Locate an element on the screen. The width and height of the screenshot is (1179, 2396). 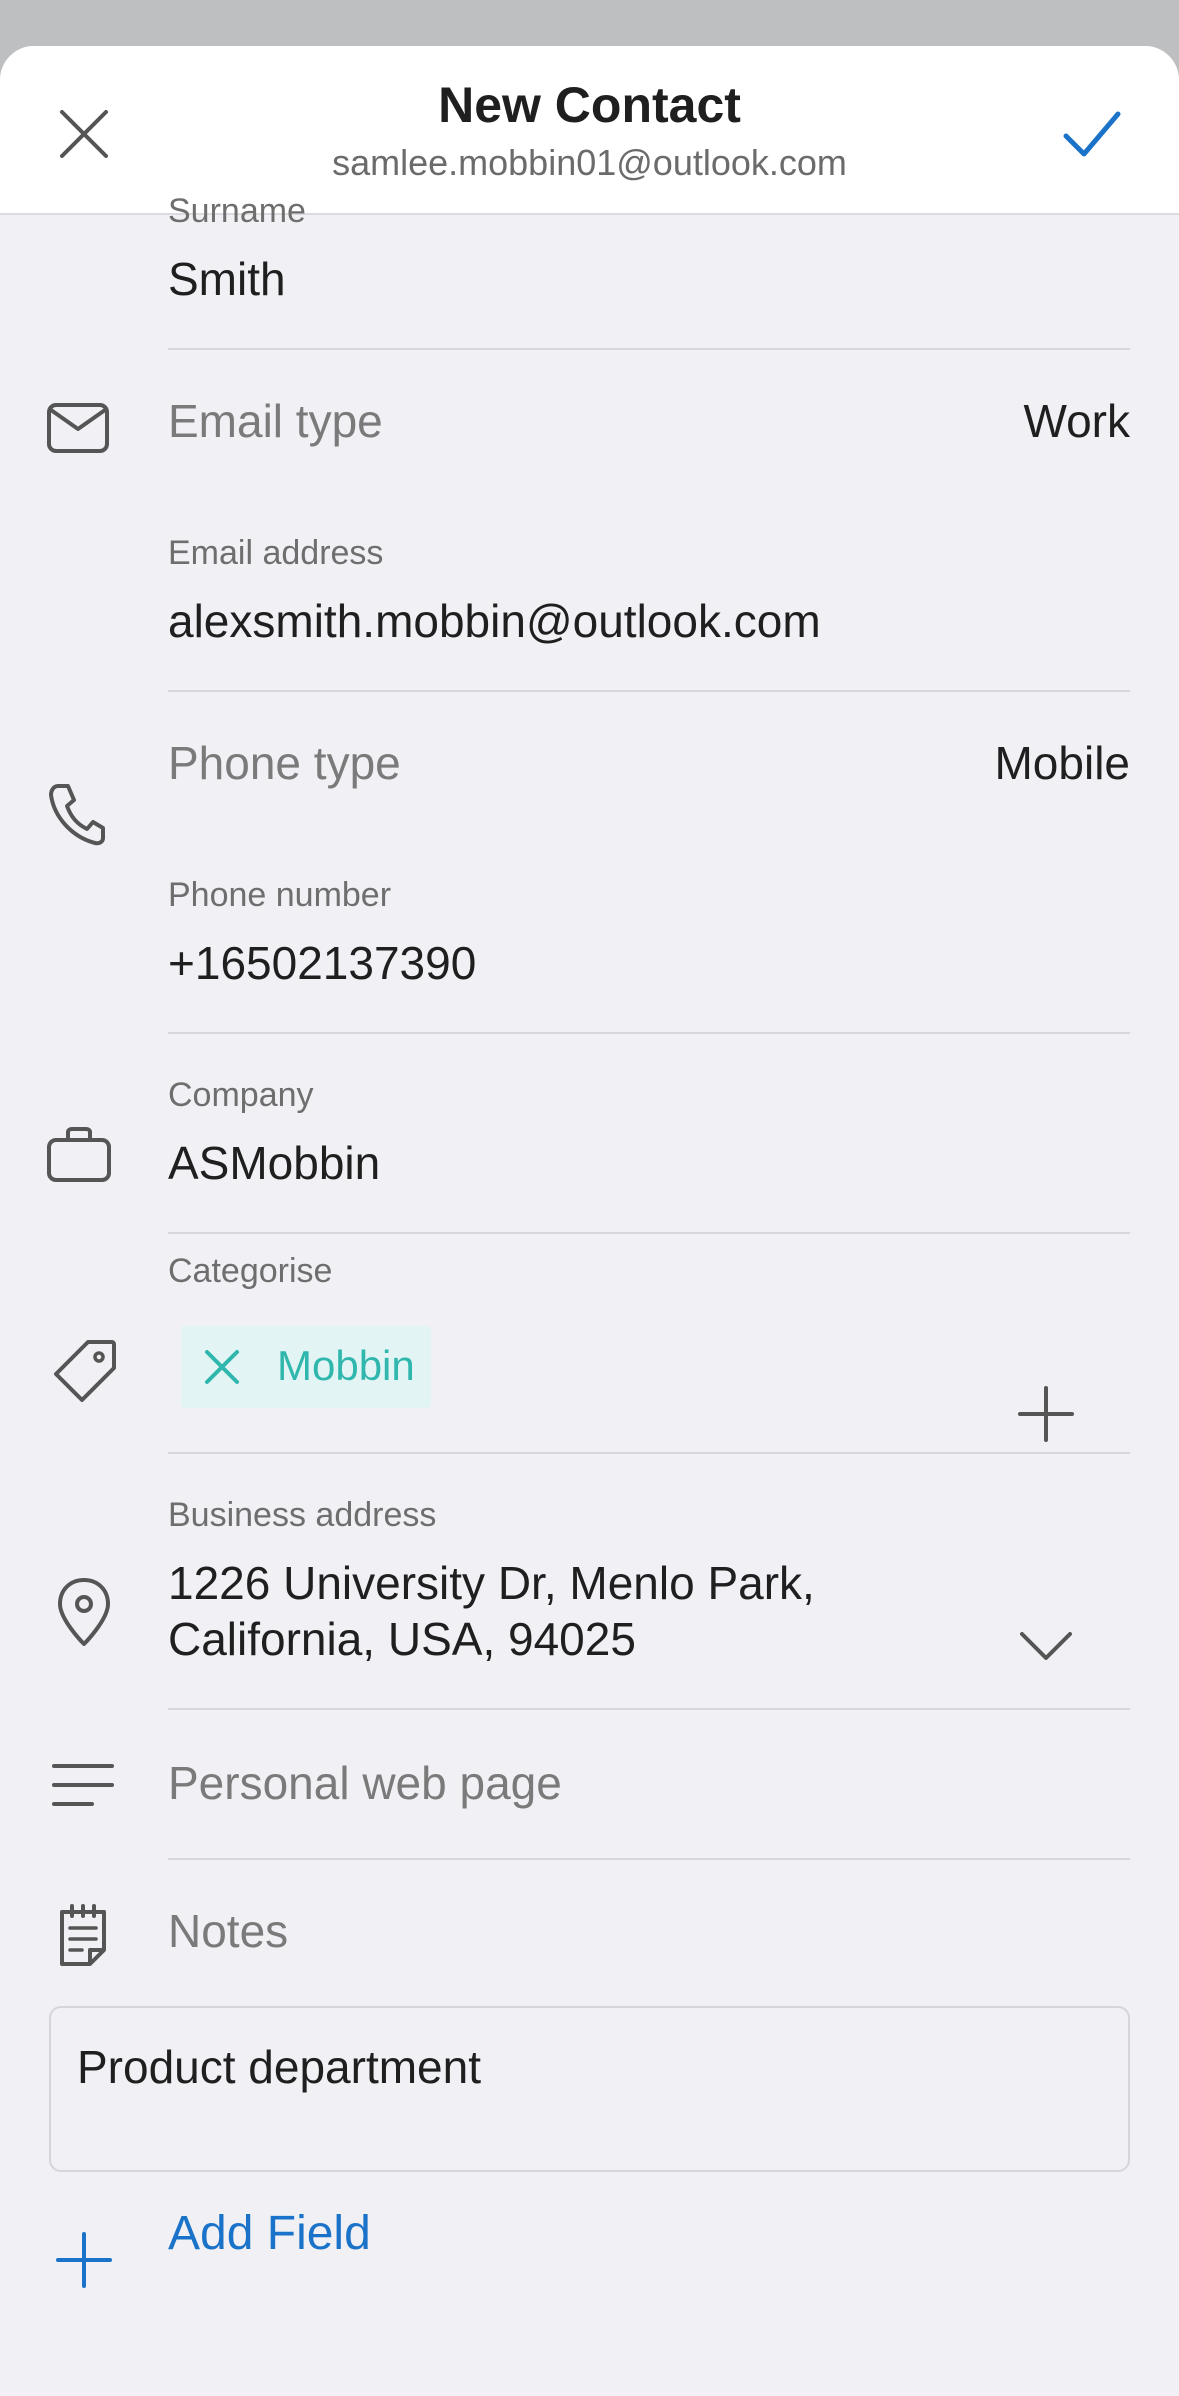
email-type-label: Email type is located at coordinates (275, 421).